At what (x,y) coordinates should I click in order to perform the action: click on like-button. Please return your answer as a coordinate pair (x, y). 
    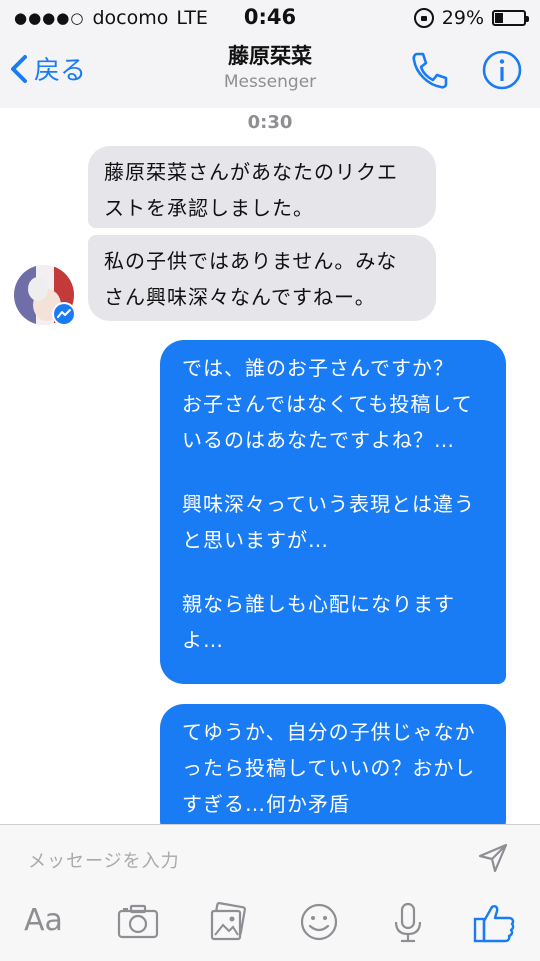
    Looking at the image, I should click on (494, 925).